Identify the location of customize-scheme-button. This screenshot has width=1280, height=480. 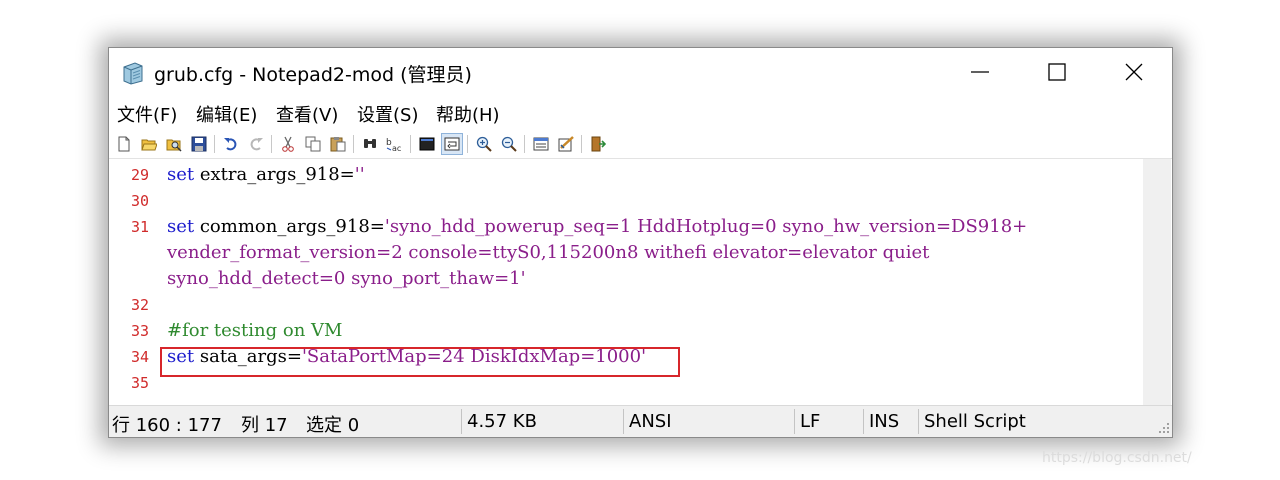
(566, 144).